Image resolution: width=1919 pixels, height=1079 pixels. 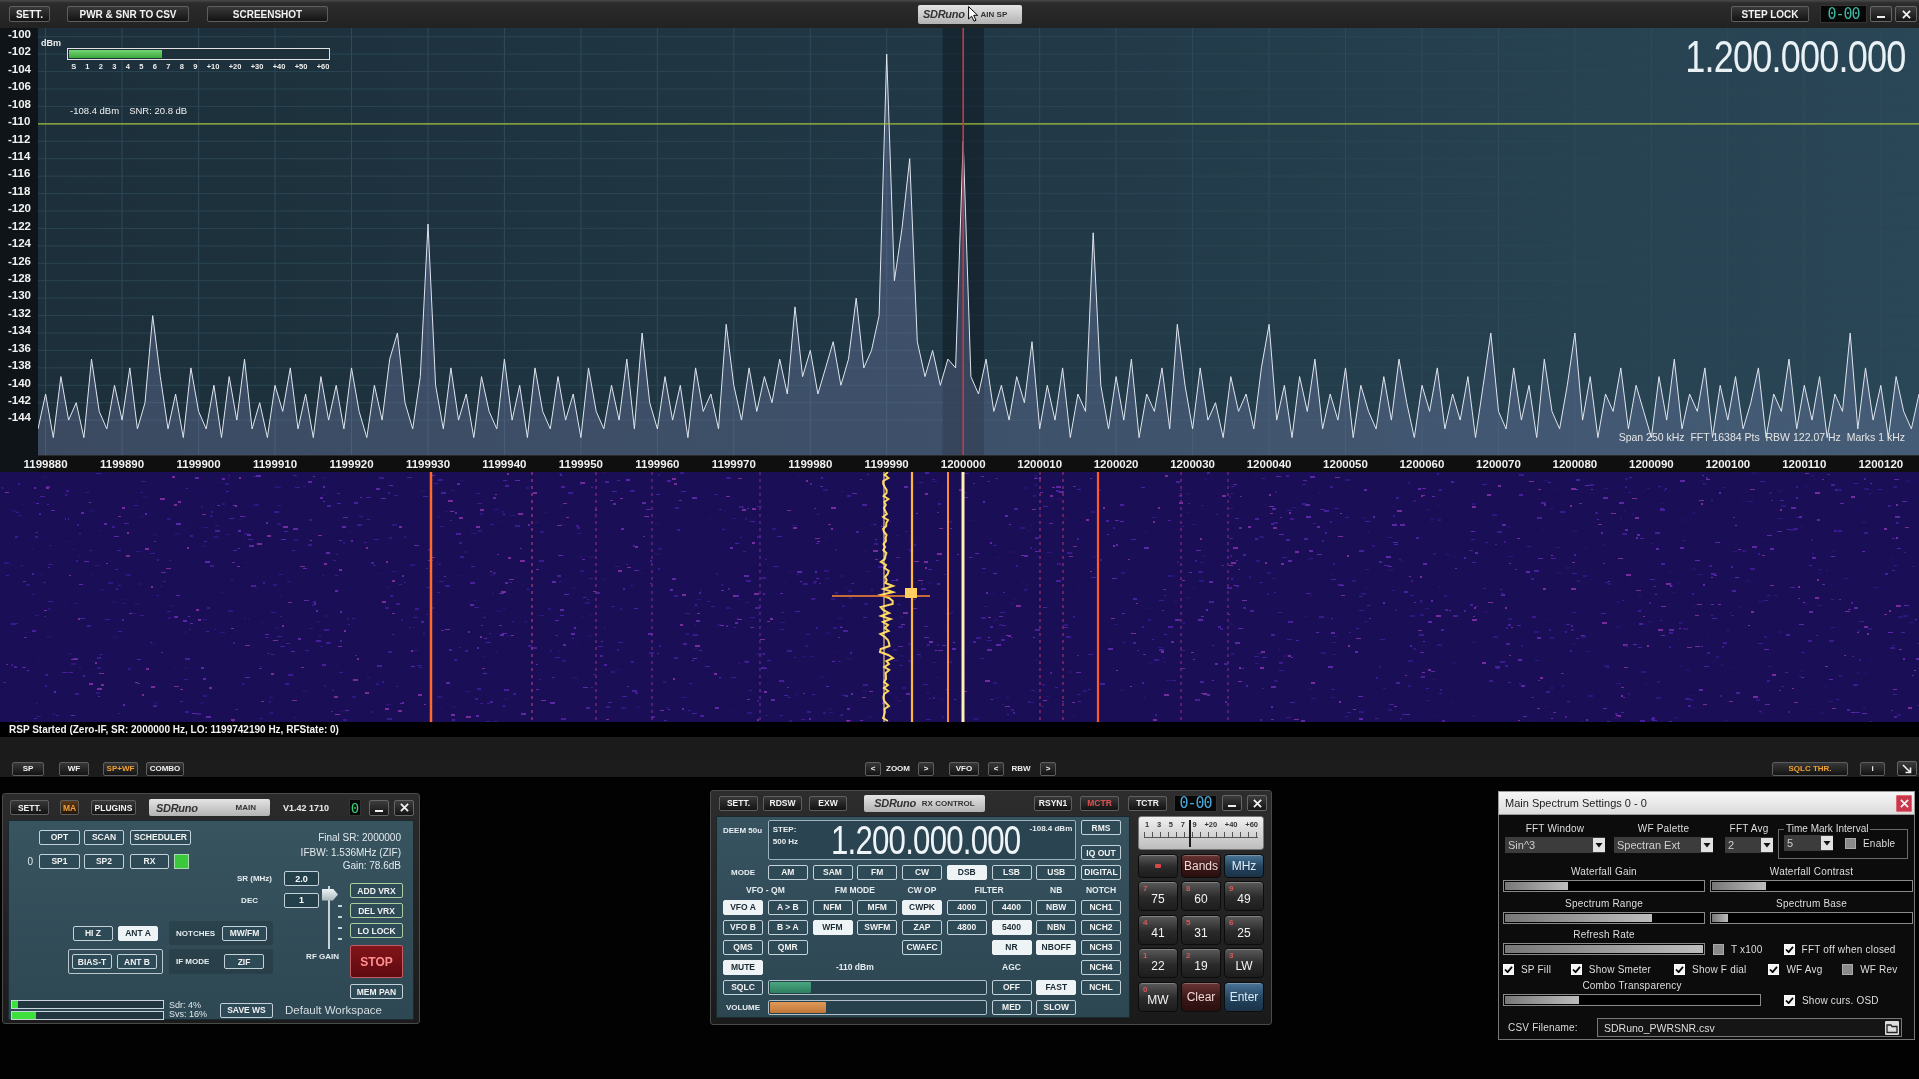 I want to click on filter-button: 4400, so click(x=1011, y=907).